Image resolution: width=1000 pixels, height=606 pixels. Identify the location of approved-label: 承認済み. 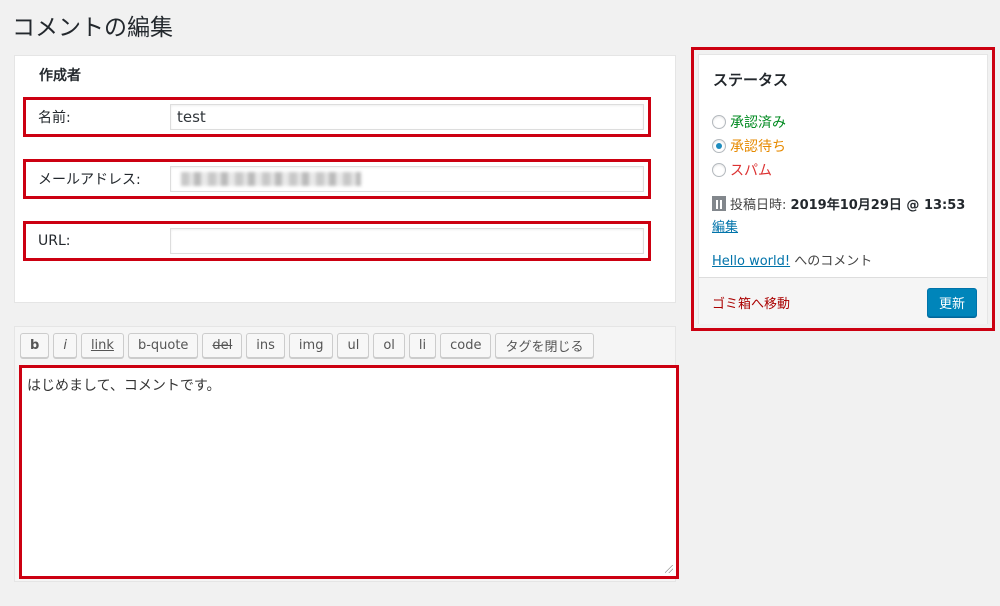
(758, 123).